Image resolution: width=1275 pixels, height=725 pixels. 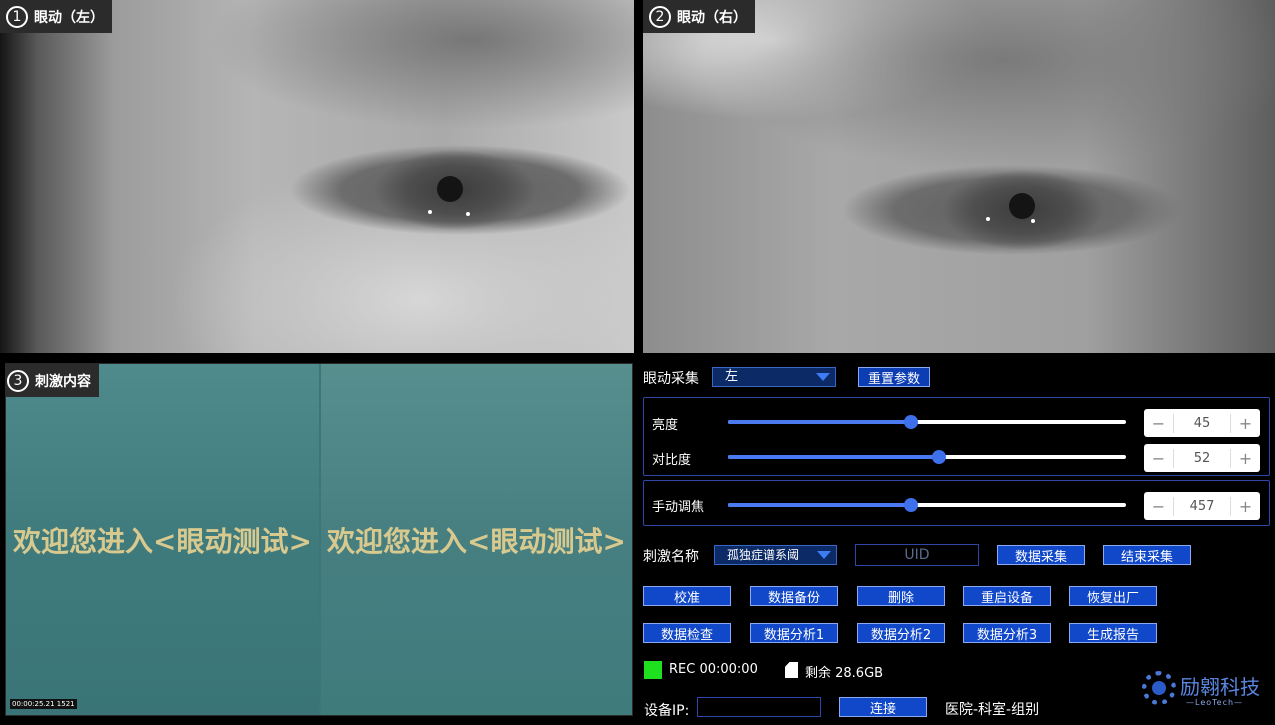 I want to click on stimulus-right-half: 欢迎您进入<眼动测试>, so click(x=475, y=539).